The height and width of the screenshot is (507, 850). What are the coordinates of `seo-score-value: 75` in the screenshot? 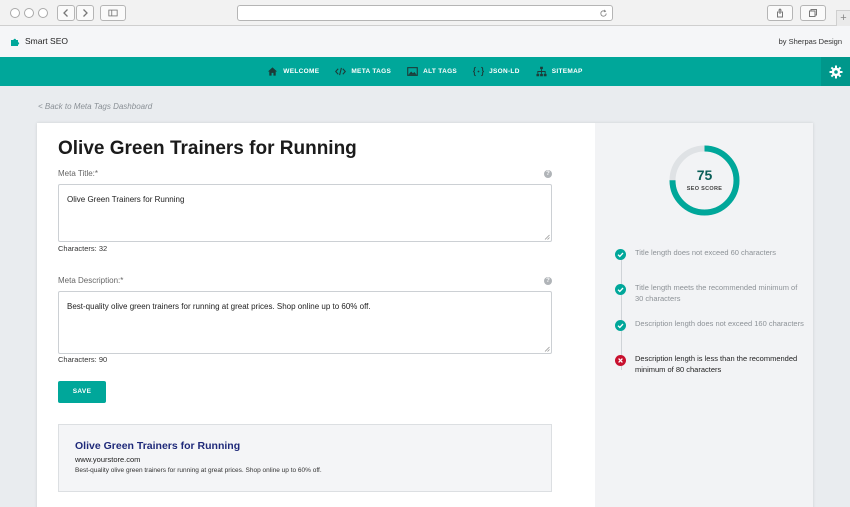 It's located at (704, 175).